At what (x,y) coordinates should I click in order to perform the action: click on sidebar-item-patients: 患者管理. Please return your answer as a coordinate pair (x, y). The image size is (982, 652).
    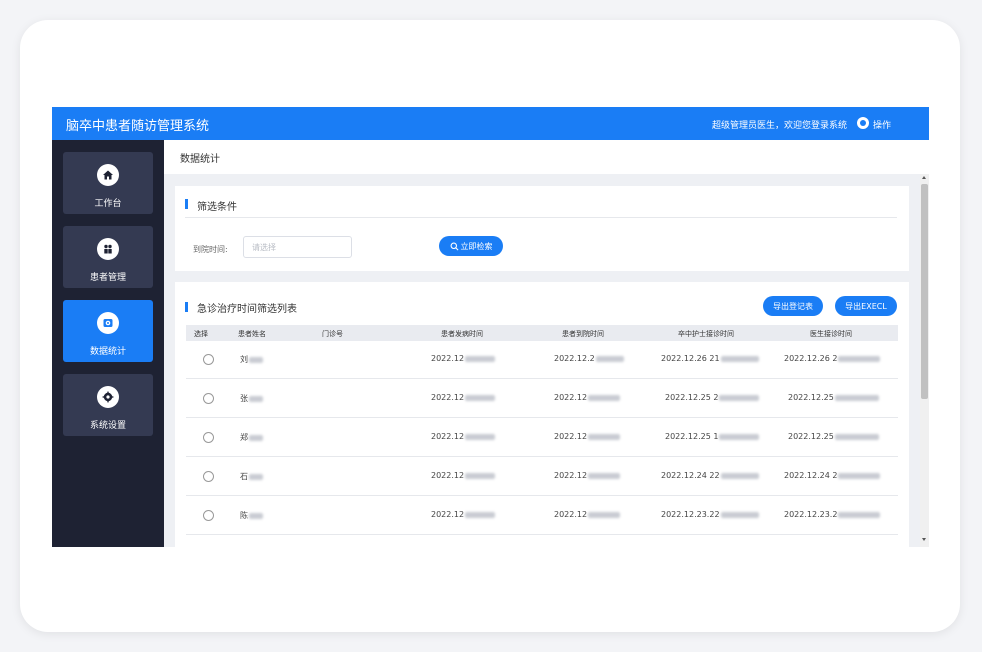
    Looking at the image, I should click on (108, 257).